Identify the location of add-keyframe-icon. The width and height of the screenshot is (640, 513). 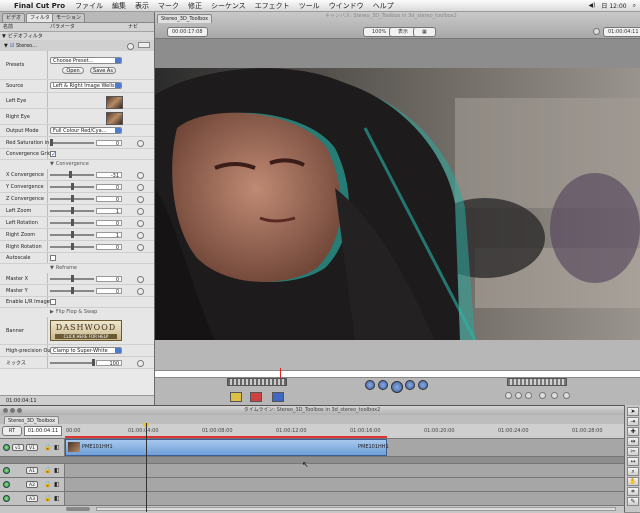
(278, 397).